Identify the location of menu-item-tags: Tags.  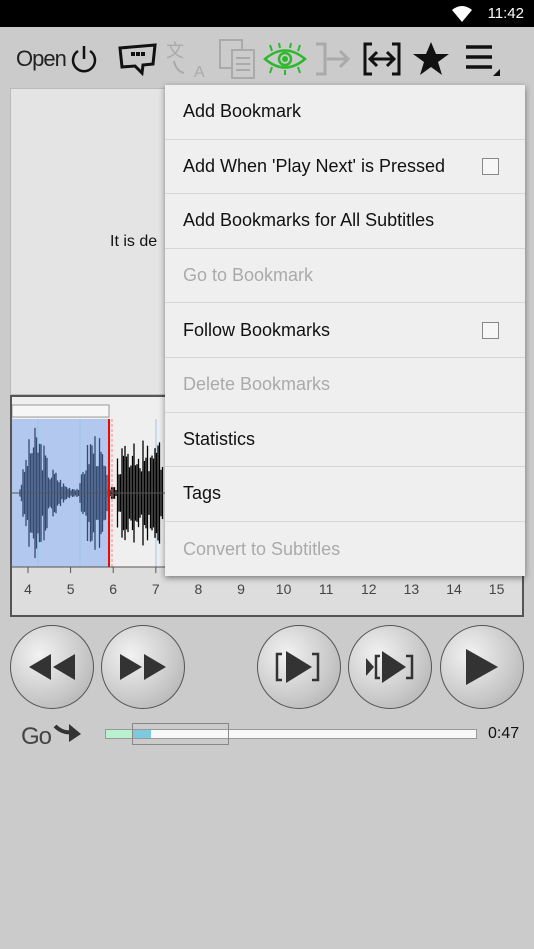
(345, 494).